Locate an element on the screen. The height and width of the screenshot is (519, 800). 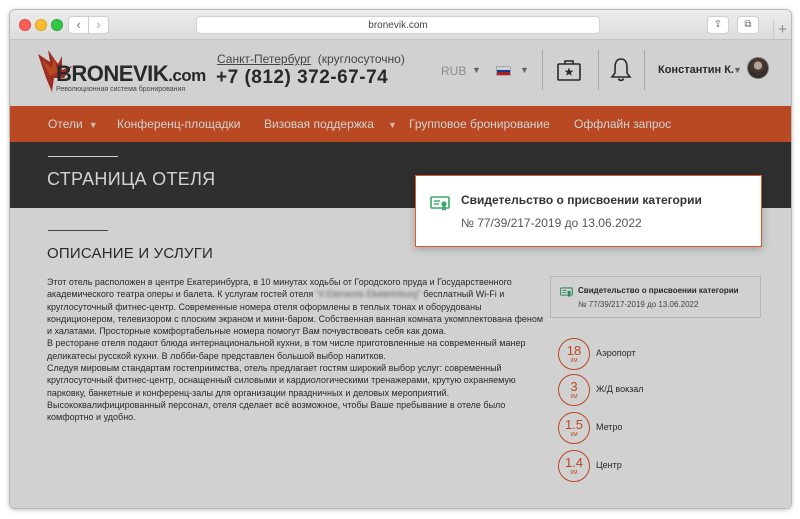
distance-badge: 3 КМ is located at coordinates (574, 390).